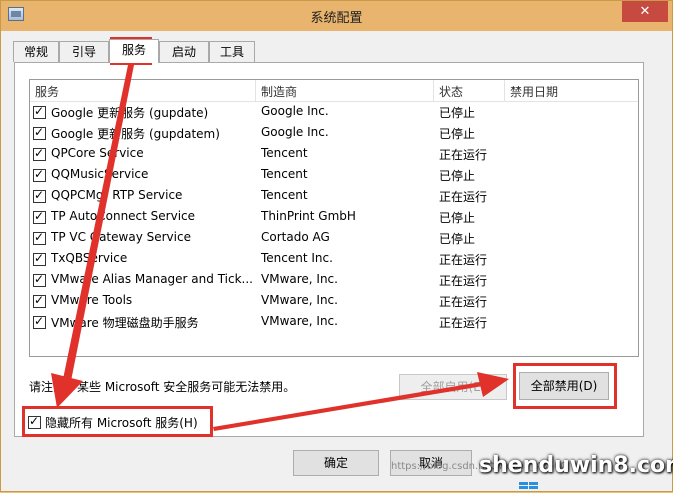 The image size is (673, 493). Describe the element at coordinates (348, 406) in the screenshot. I see `arrow-right-shaft` at that location.